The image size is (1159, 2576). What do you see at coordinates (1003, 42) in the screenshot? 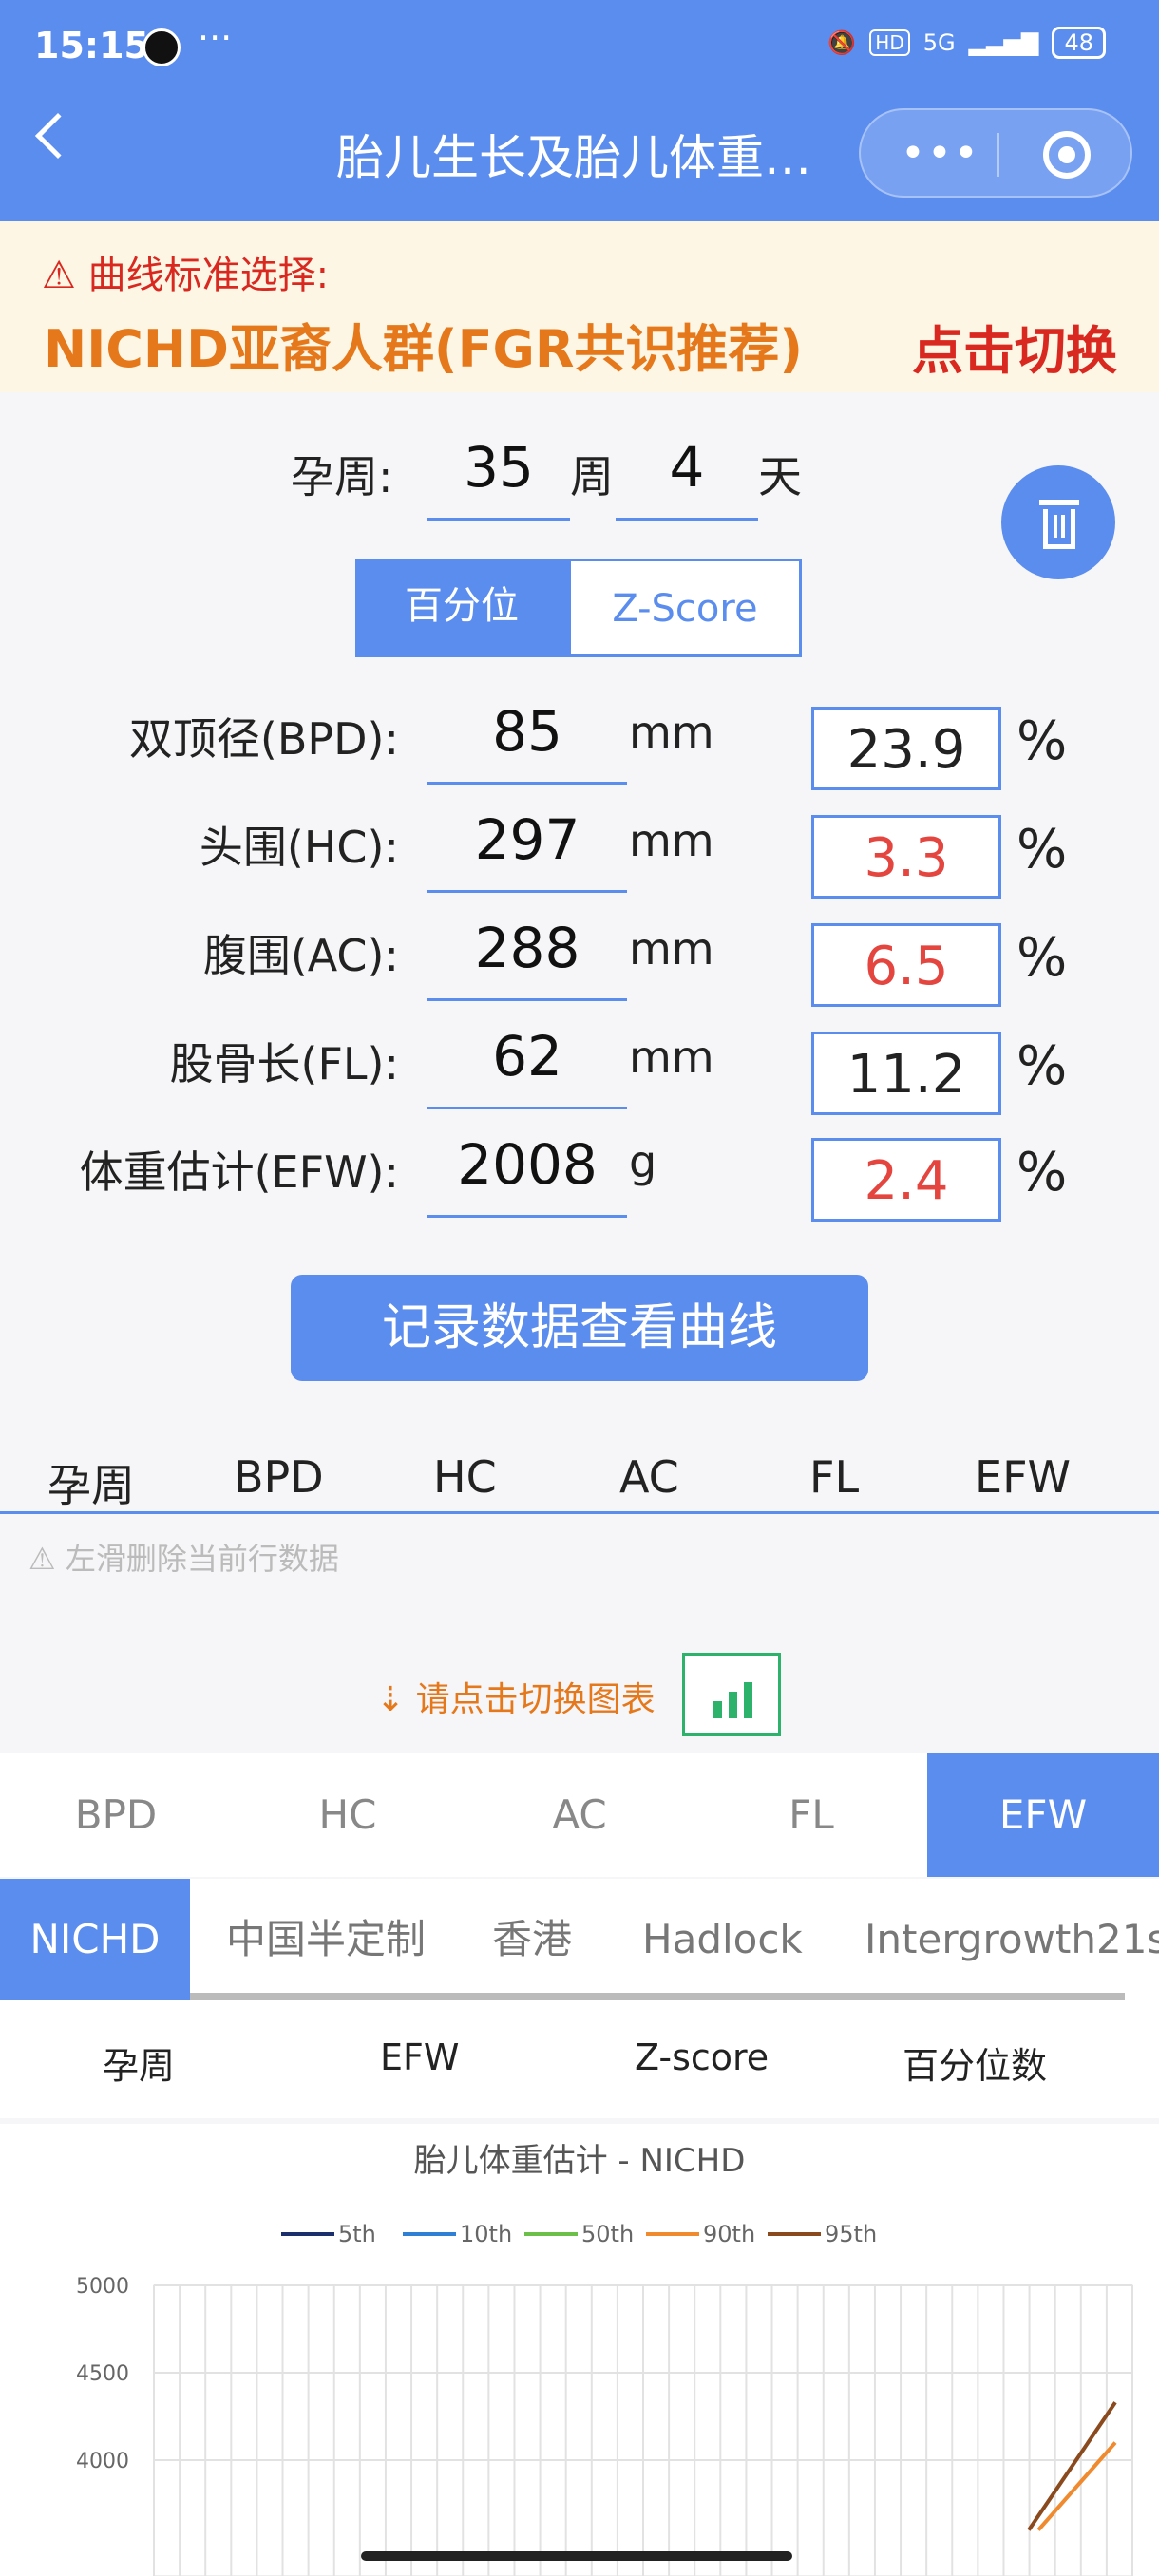
I see `signal-icon: ▂▃▅▇` at bounding box center [1003, 42].